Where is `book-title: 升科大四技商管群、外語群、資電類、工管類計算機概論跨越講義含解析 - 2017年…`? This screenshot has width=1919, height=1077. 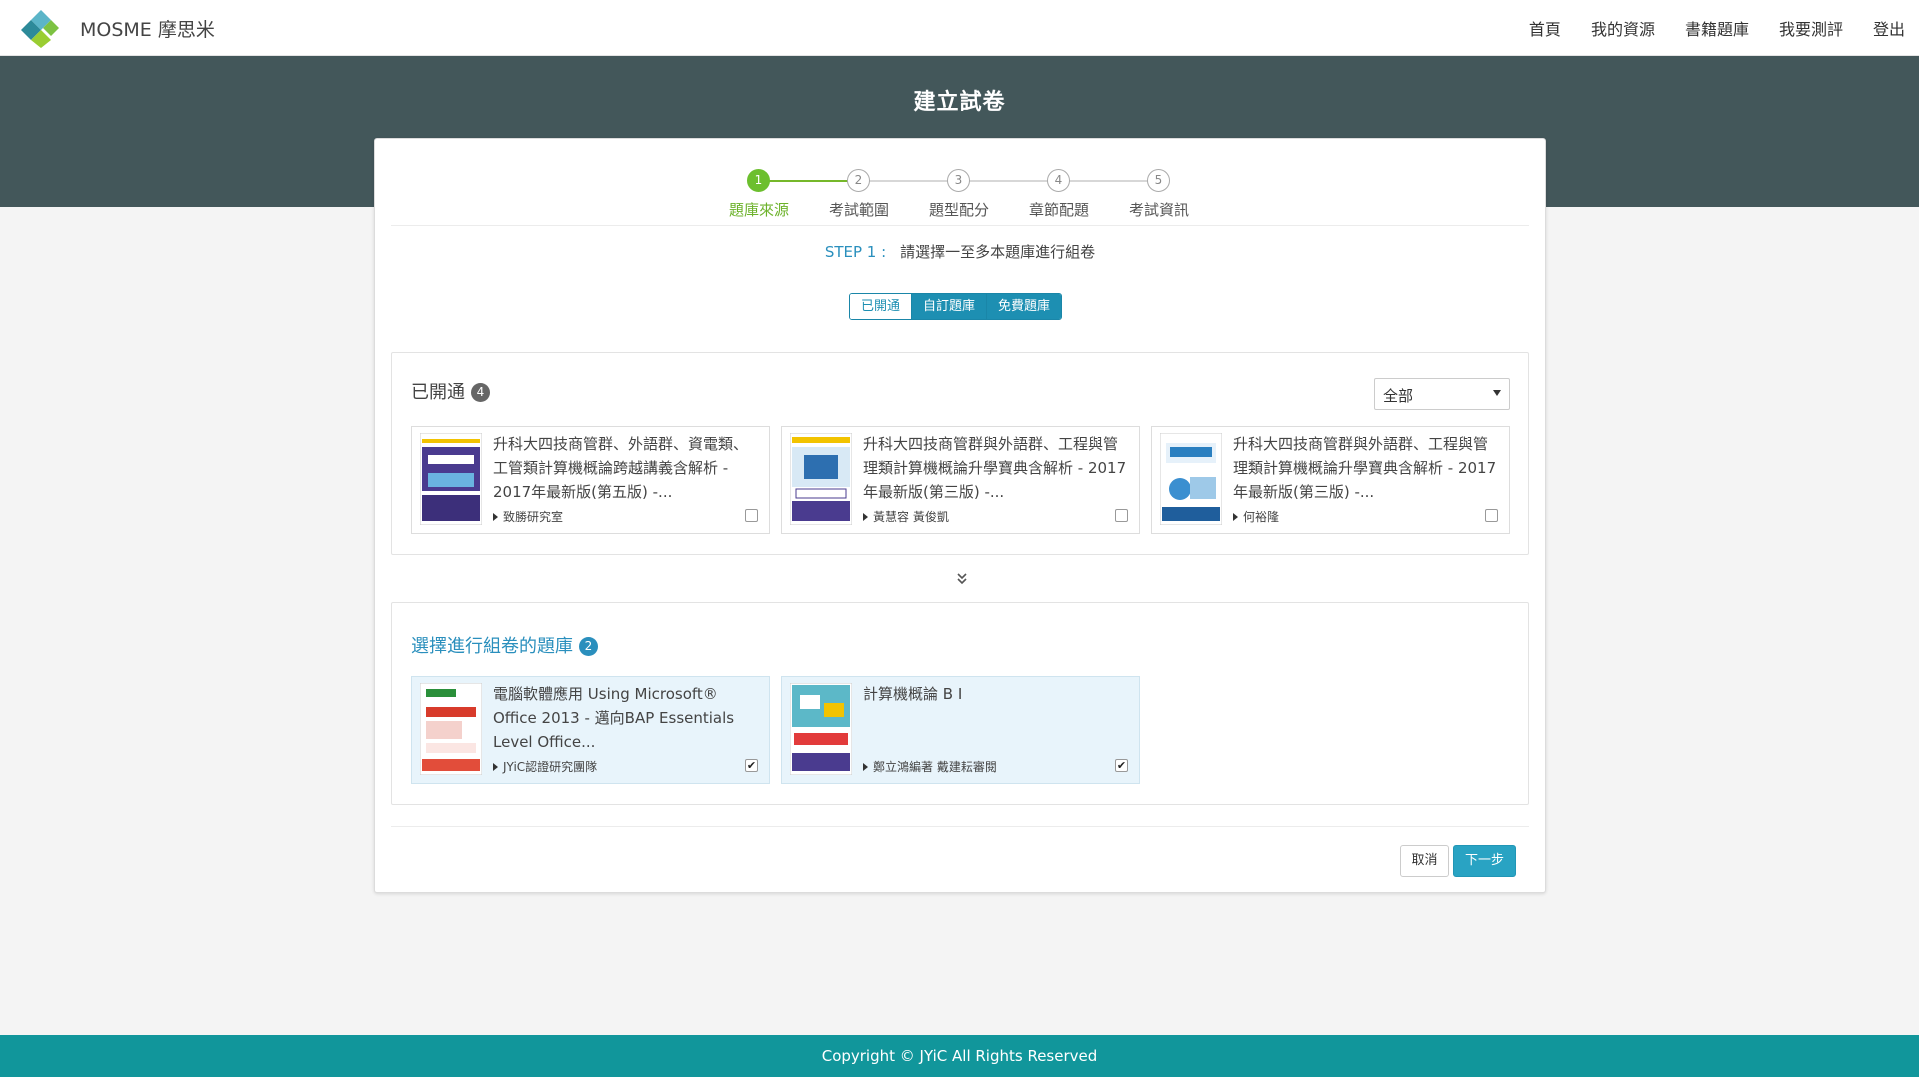 book-title: 升科大四技商管群、外語群、資電類、工管類計算機概論跨越講義含解析 - 2017年… is located at coordinates (626, 468).